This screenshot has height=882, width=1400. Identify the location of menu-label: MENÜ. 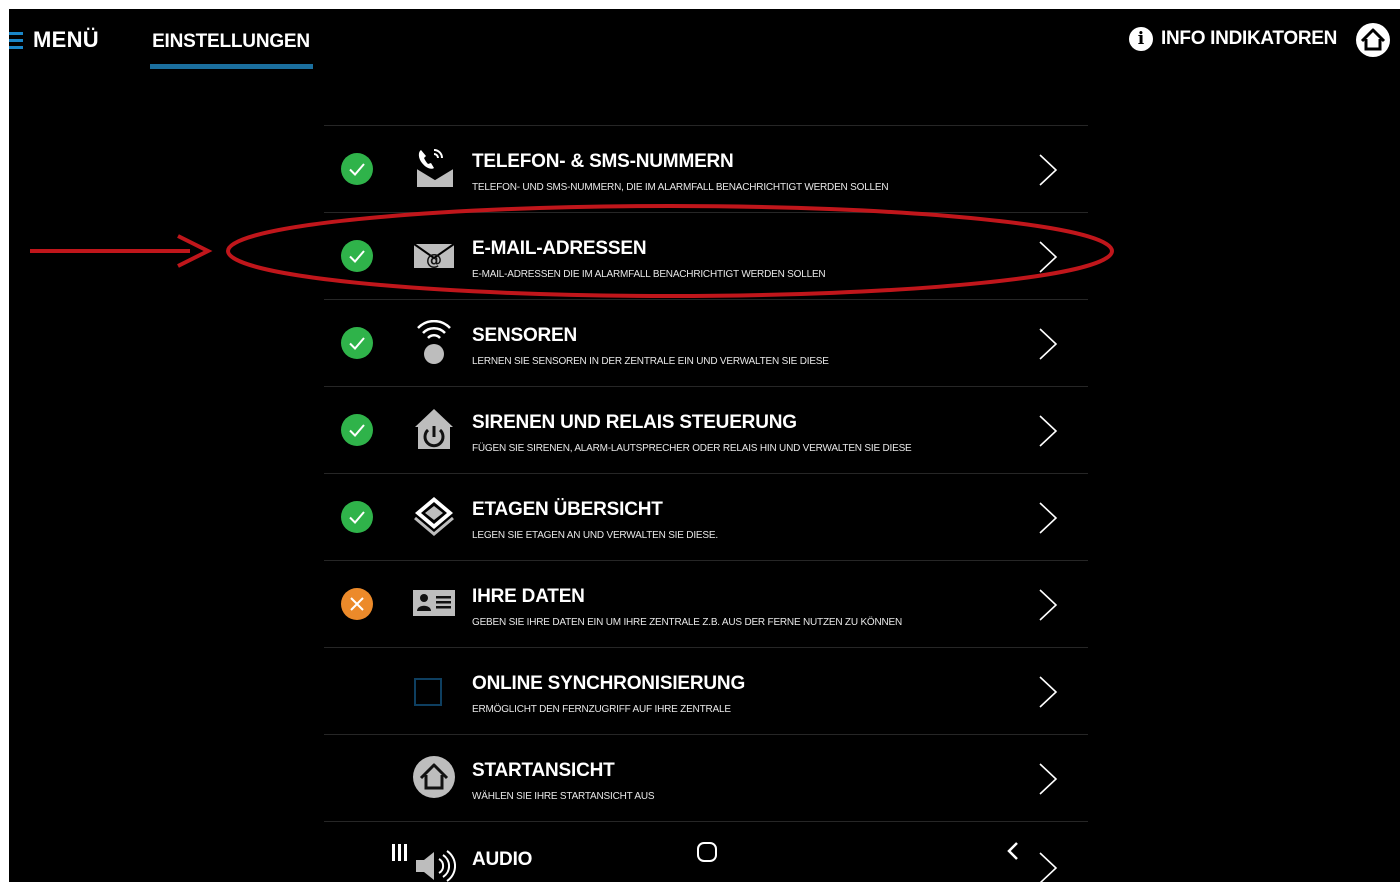
(66, 39).